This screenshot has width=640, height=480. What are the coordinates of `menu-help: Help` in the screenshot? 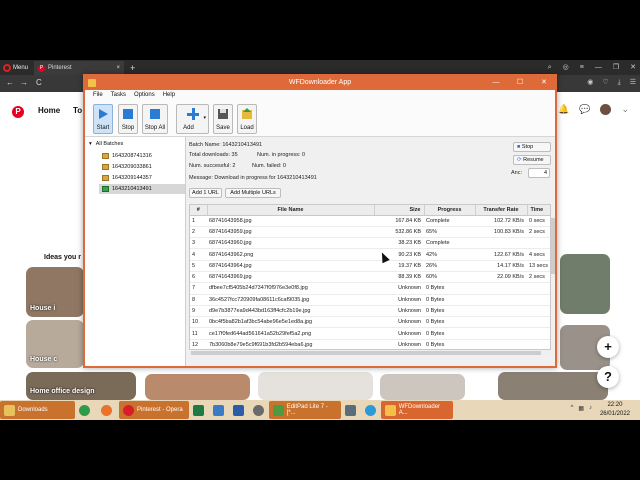 It's located at (169, 95).